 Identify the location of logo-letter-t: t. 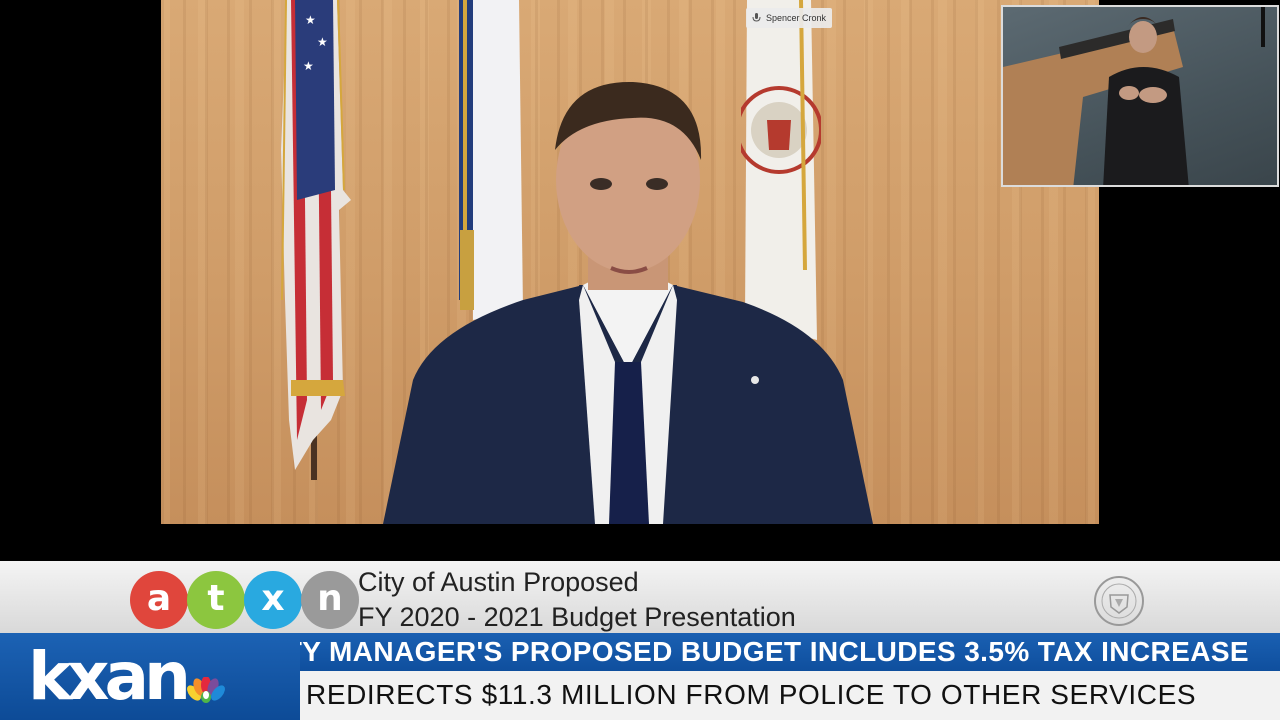
(216, 600).